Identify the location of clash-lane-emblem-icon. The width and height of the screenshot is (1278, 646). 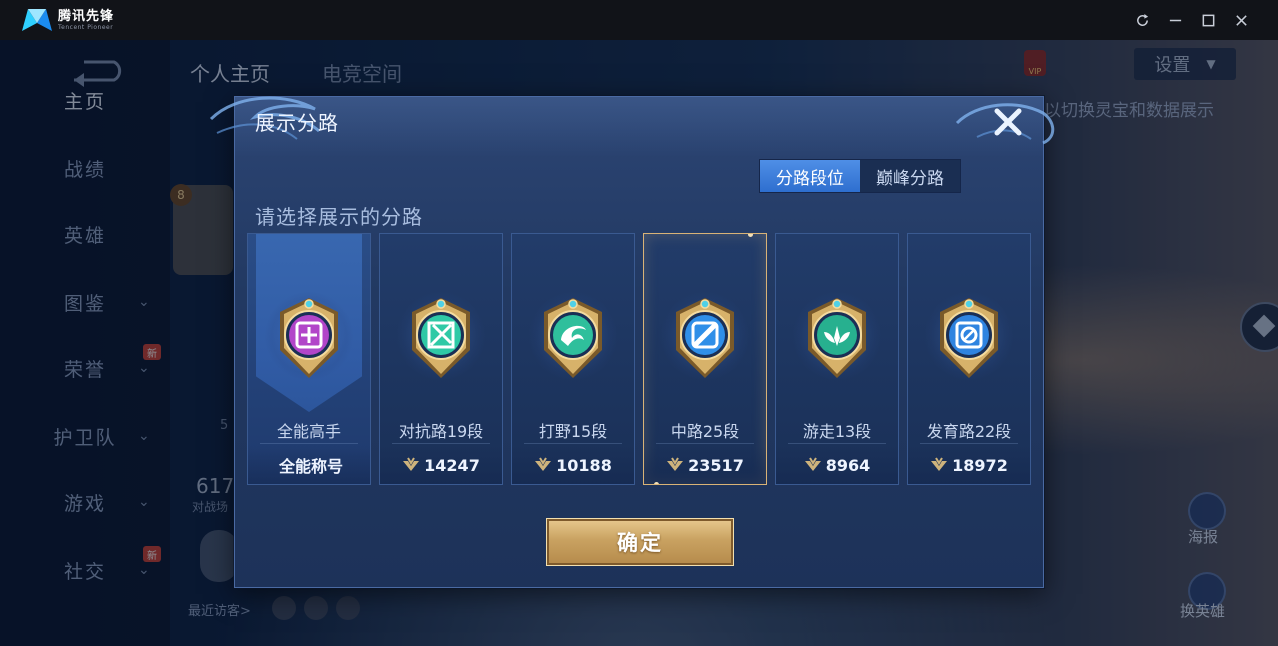
(441, 338).